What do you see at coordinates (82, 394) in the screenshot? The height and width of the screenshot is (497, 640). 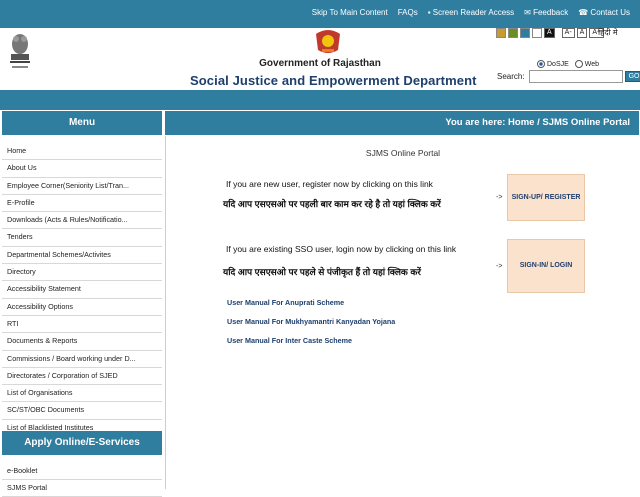 I see `menu-item-organisations: List of Organisations` at bounding box center [82, 394].